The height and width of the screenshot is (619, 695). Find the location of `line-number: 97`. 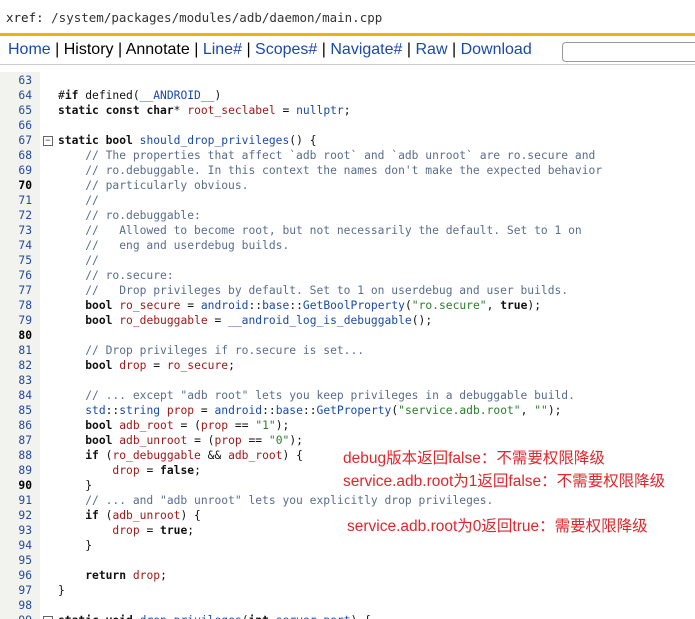

line-number: 97 is located at coordinates (16, 590).